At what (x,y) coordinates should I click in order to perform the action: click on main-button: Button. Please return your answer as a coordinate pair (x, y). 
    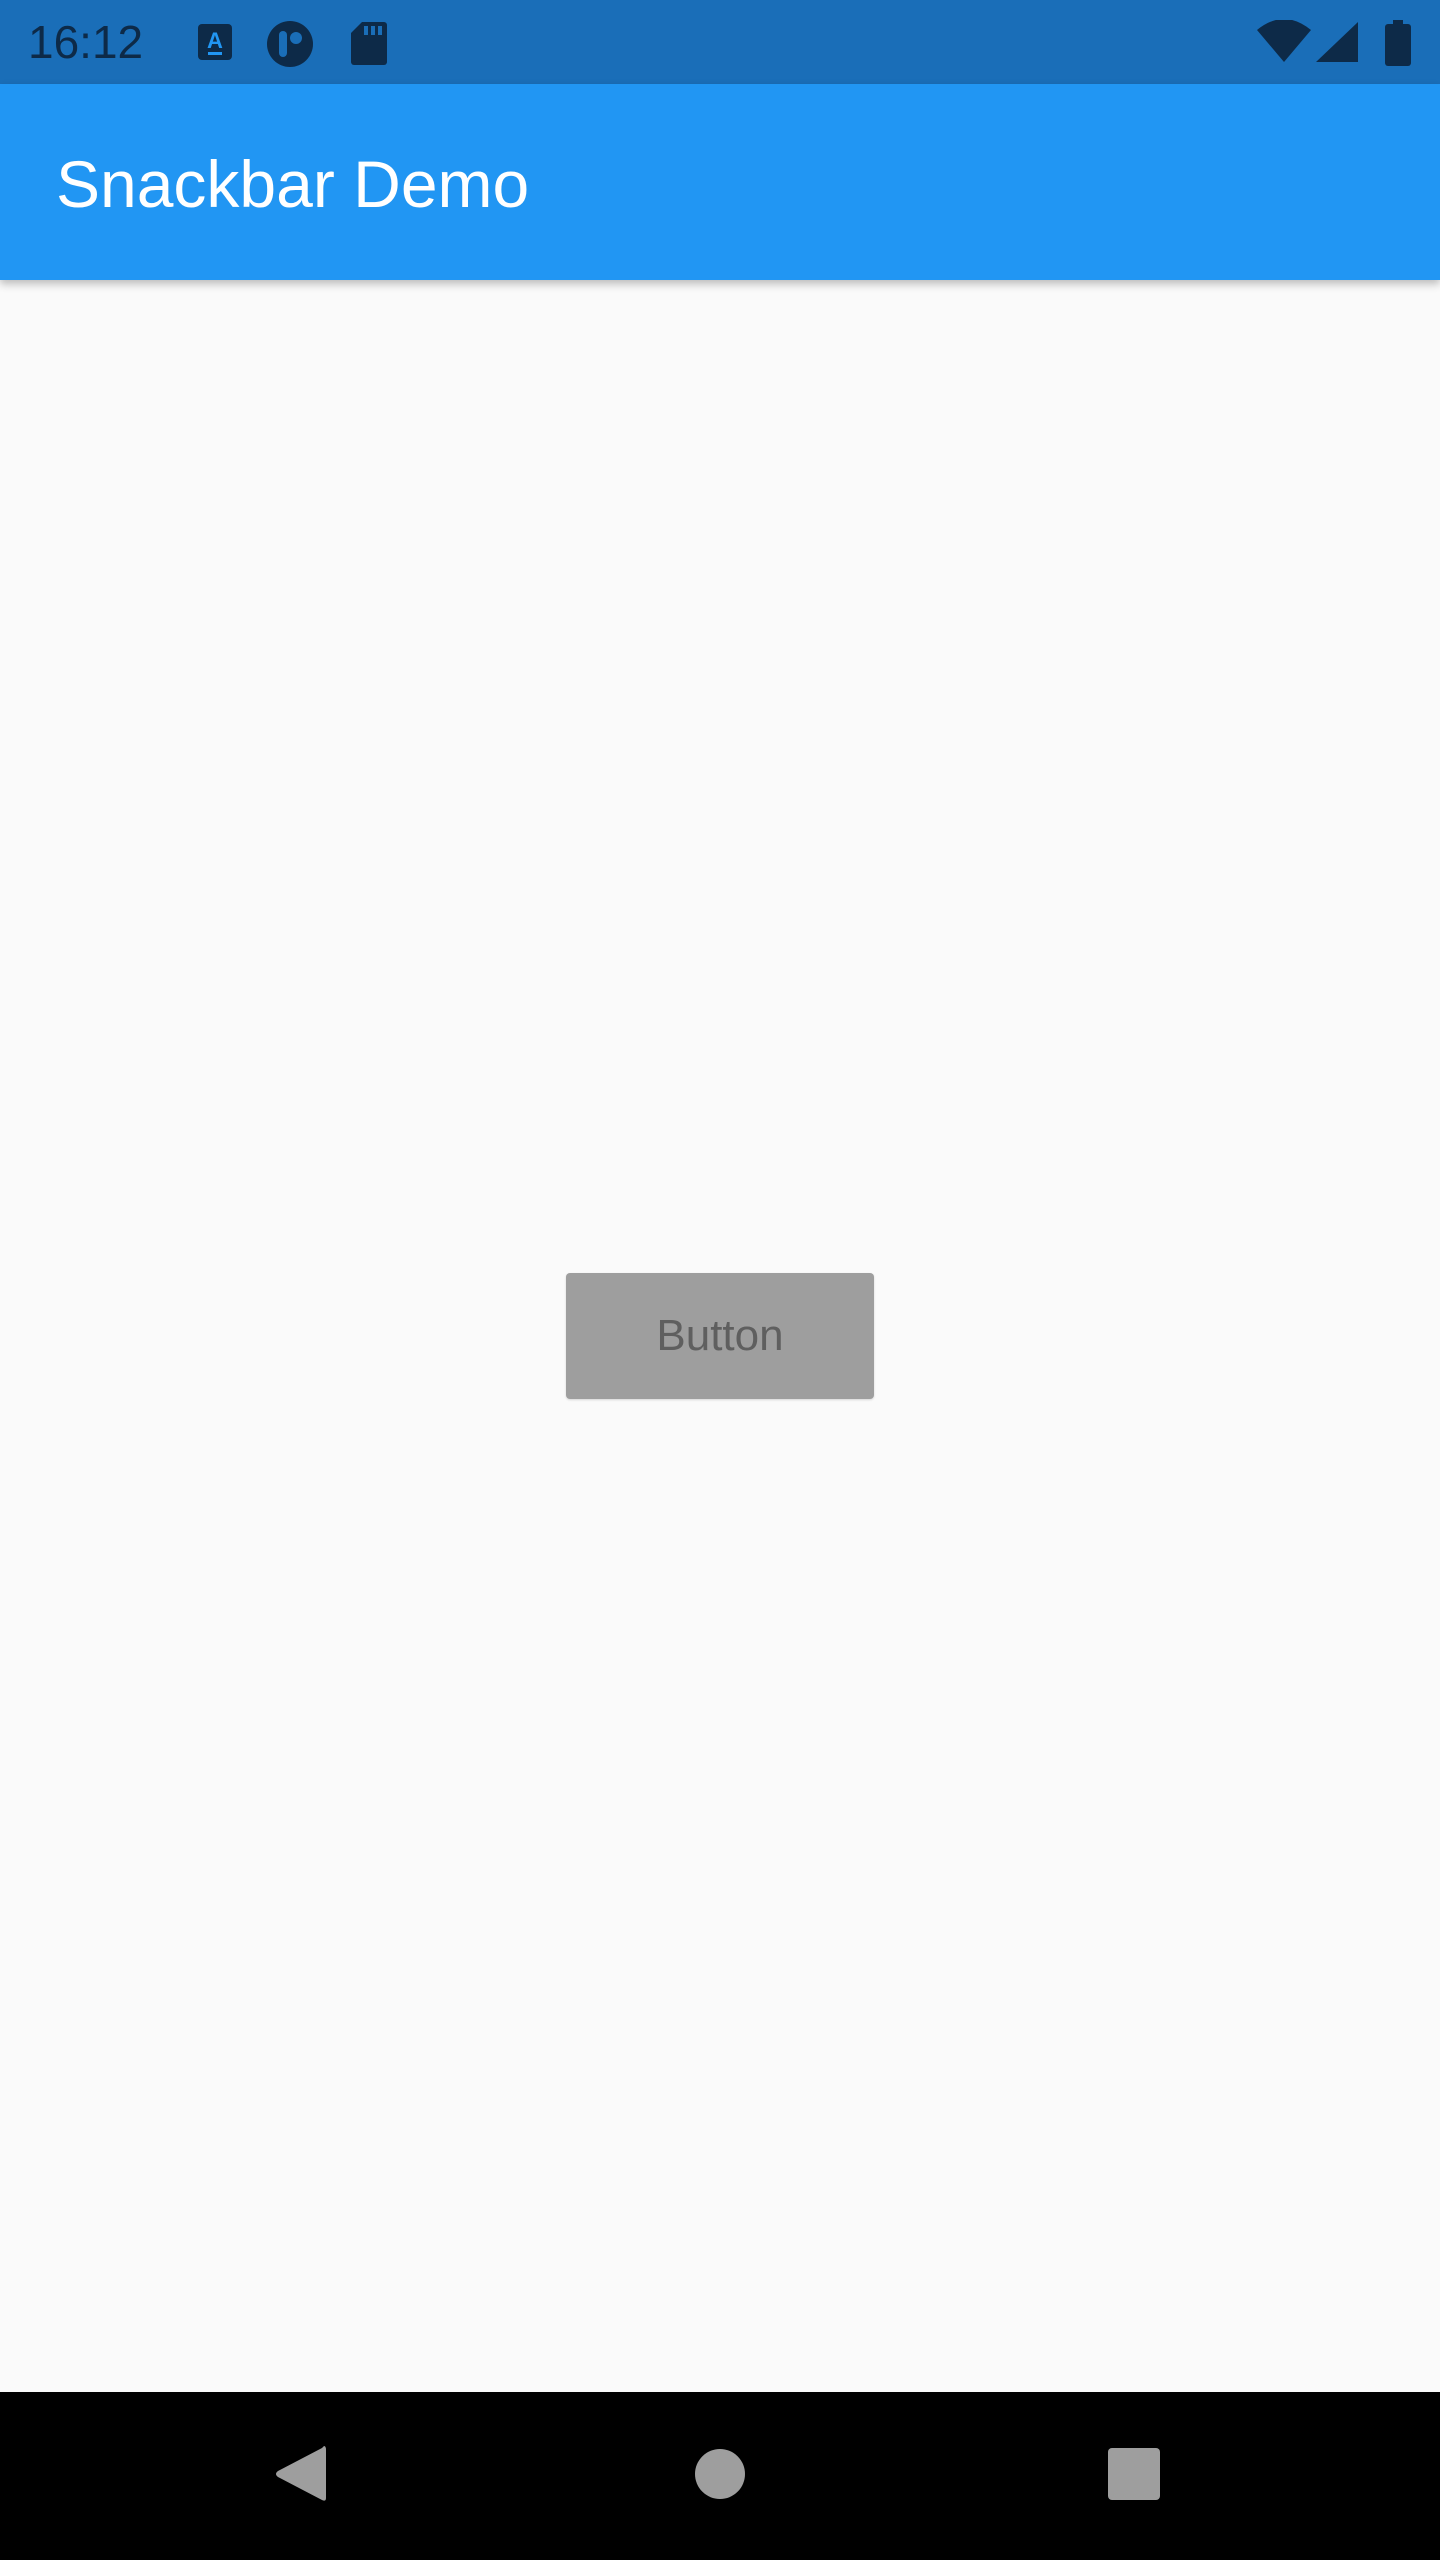
    Looking at the image, I should click on (720, 1336).